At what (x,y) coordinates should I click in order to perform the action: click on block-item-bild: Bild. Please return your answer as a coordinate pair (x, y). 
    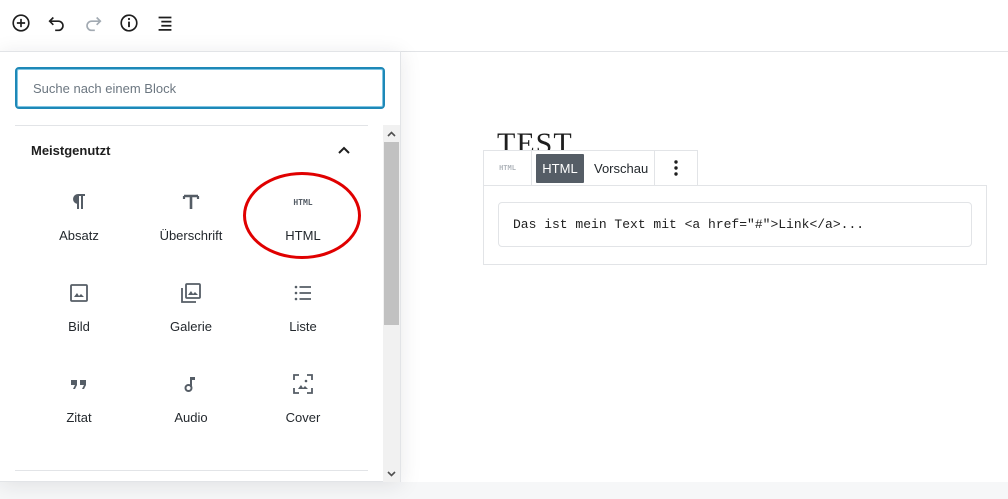
    Looking at the image, I should click on (79, 311).